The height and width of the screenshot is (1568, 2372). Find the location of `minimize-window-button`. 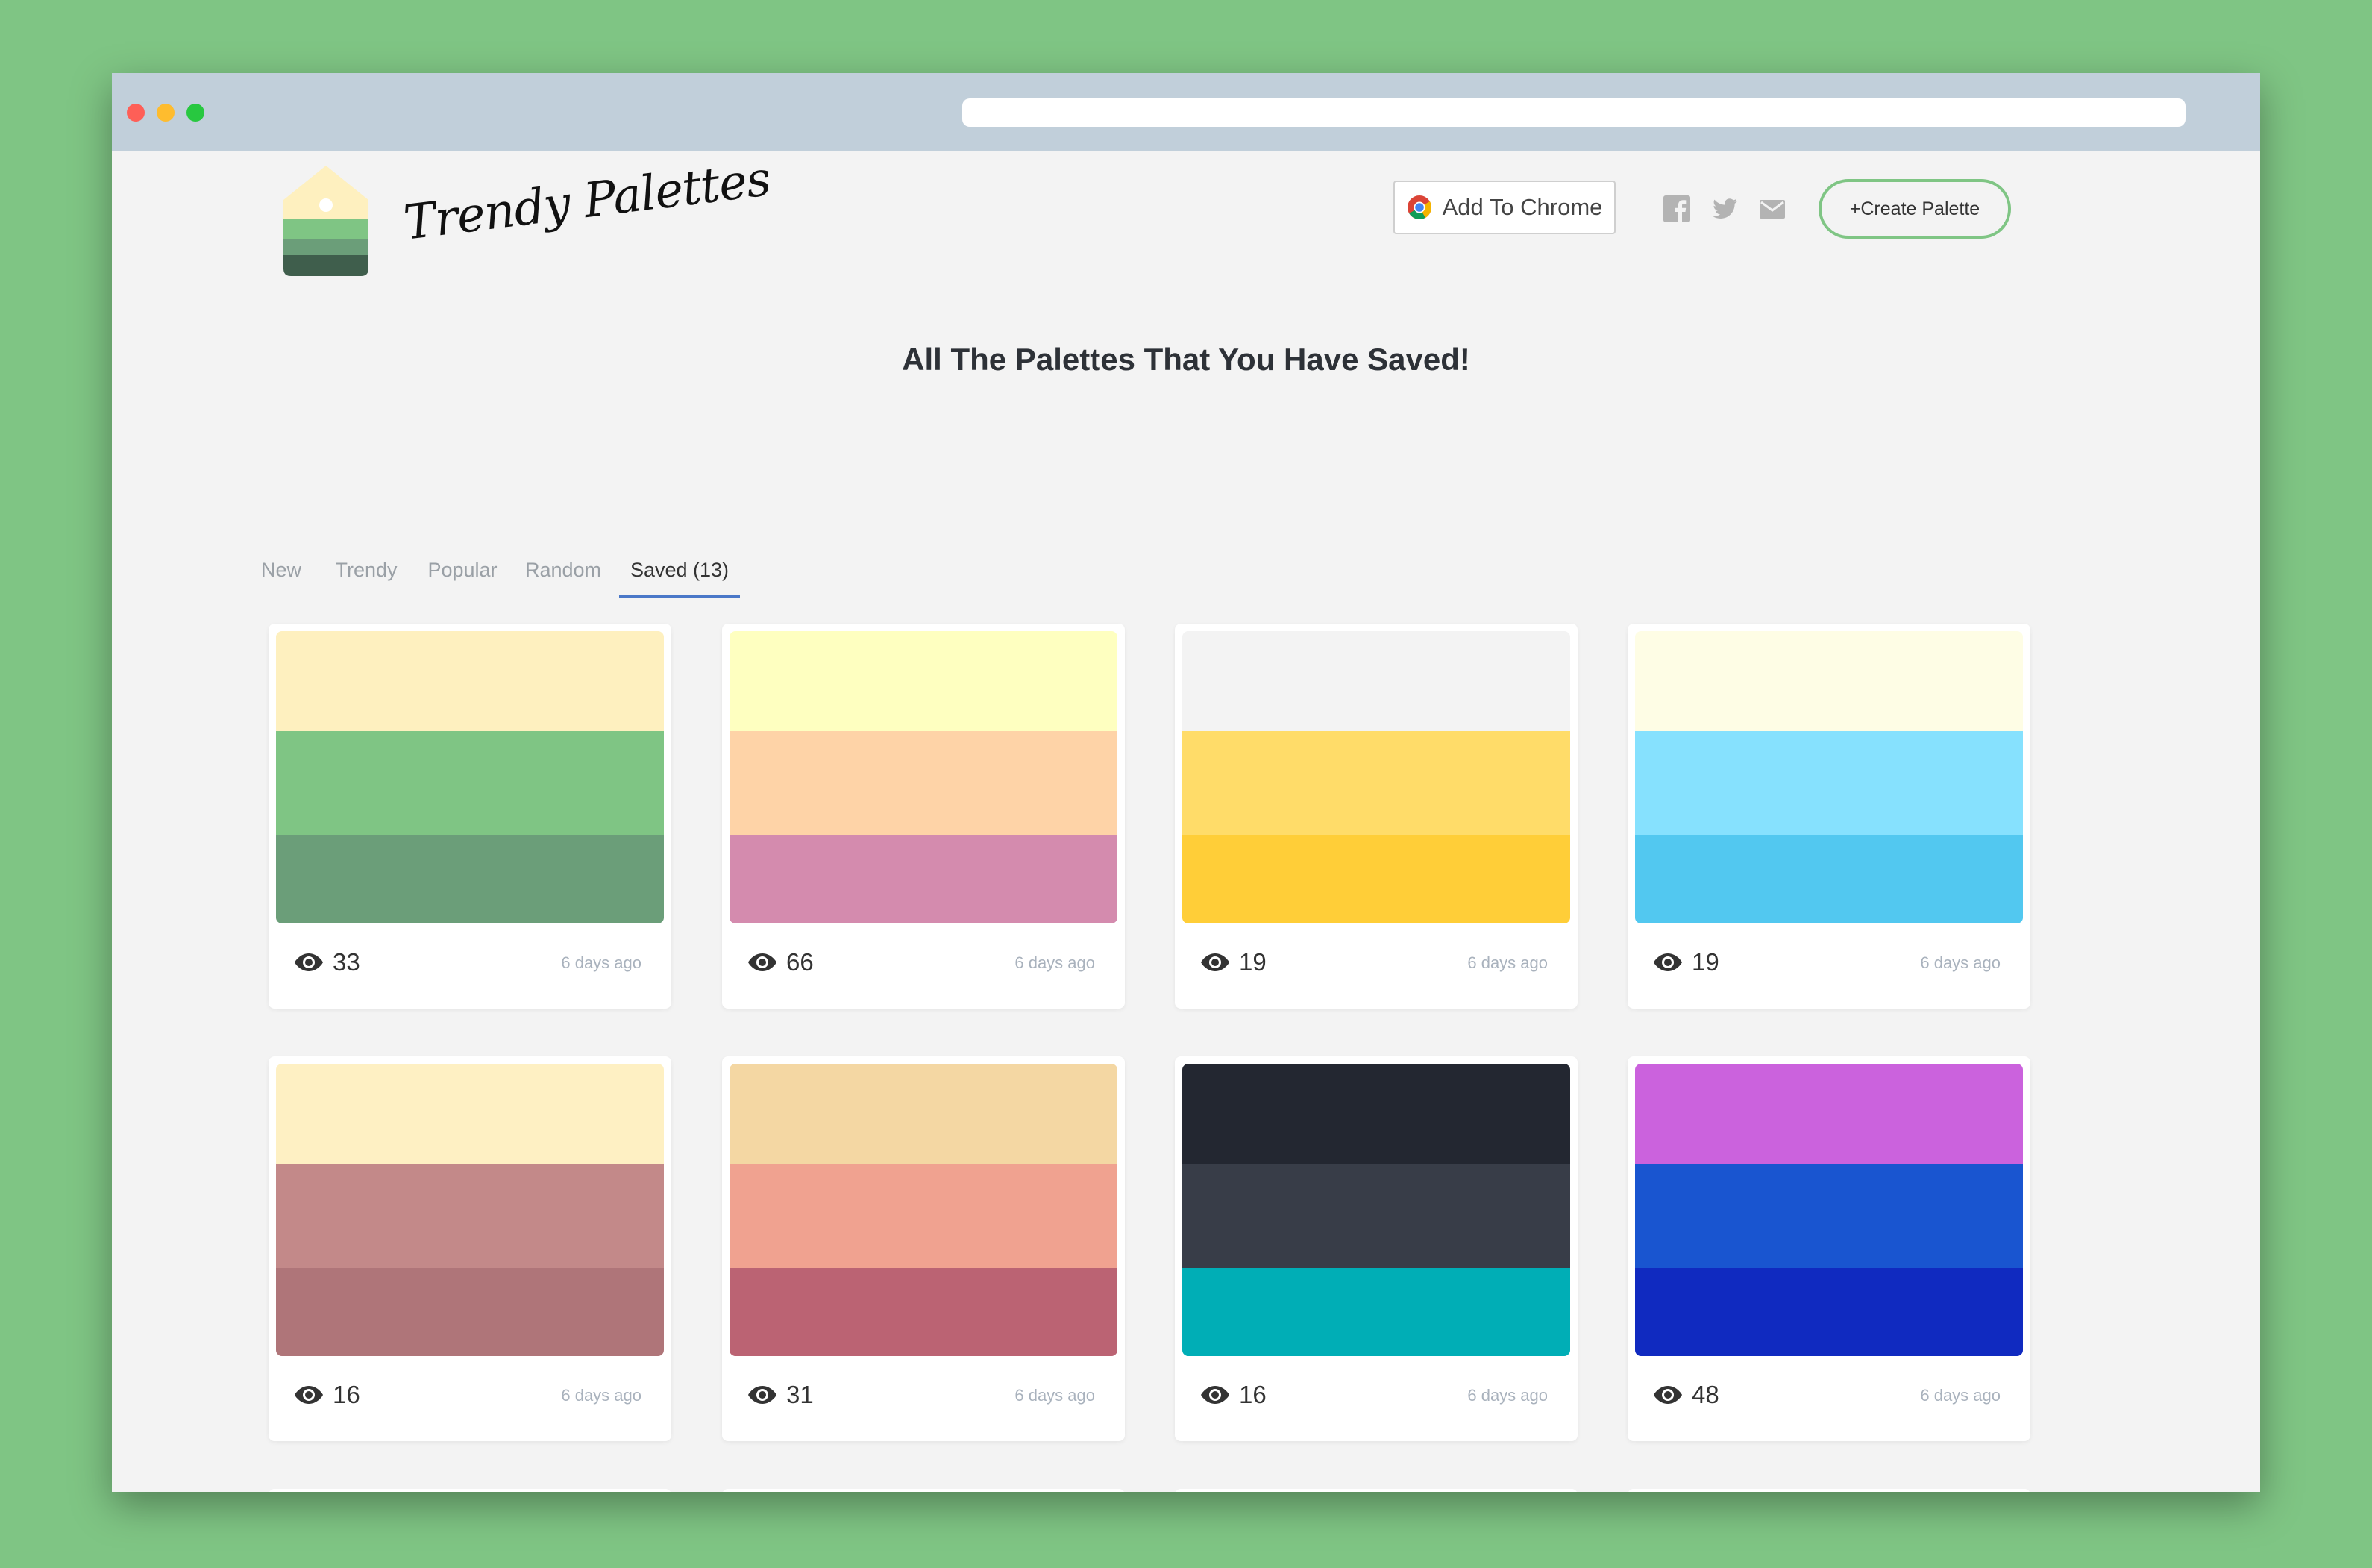

minimize-window-button is located at coordinates (166, 113).